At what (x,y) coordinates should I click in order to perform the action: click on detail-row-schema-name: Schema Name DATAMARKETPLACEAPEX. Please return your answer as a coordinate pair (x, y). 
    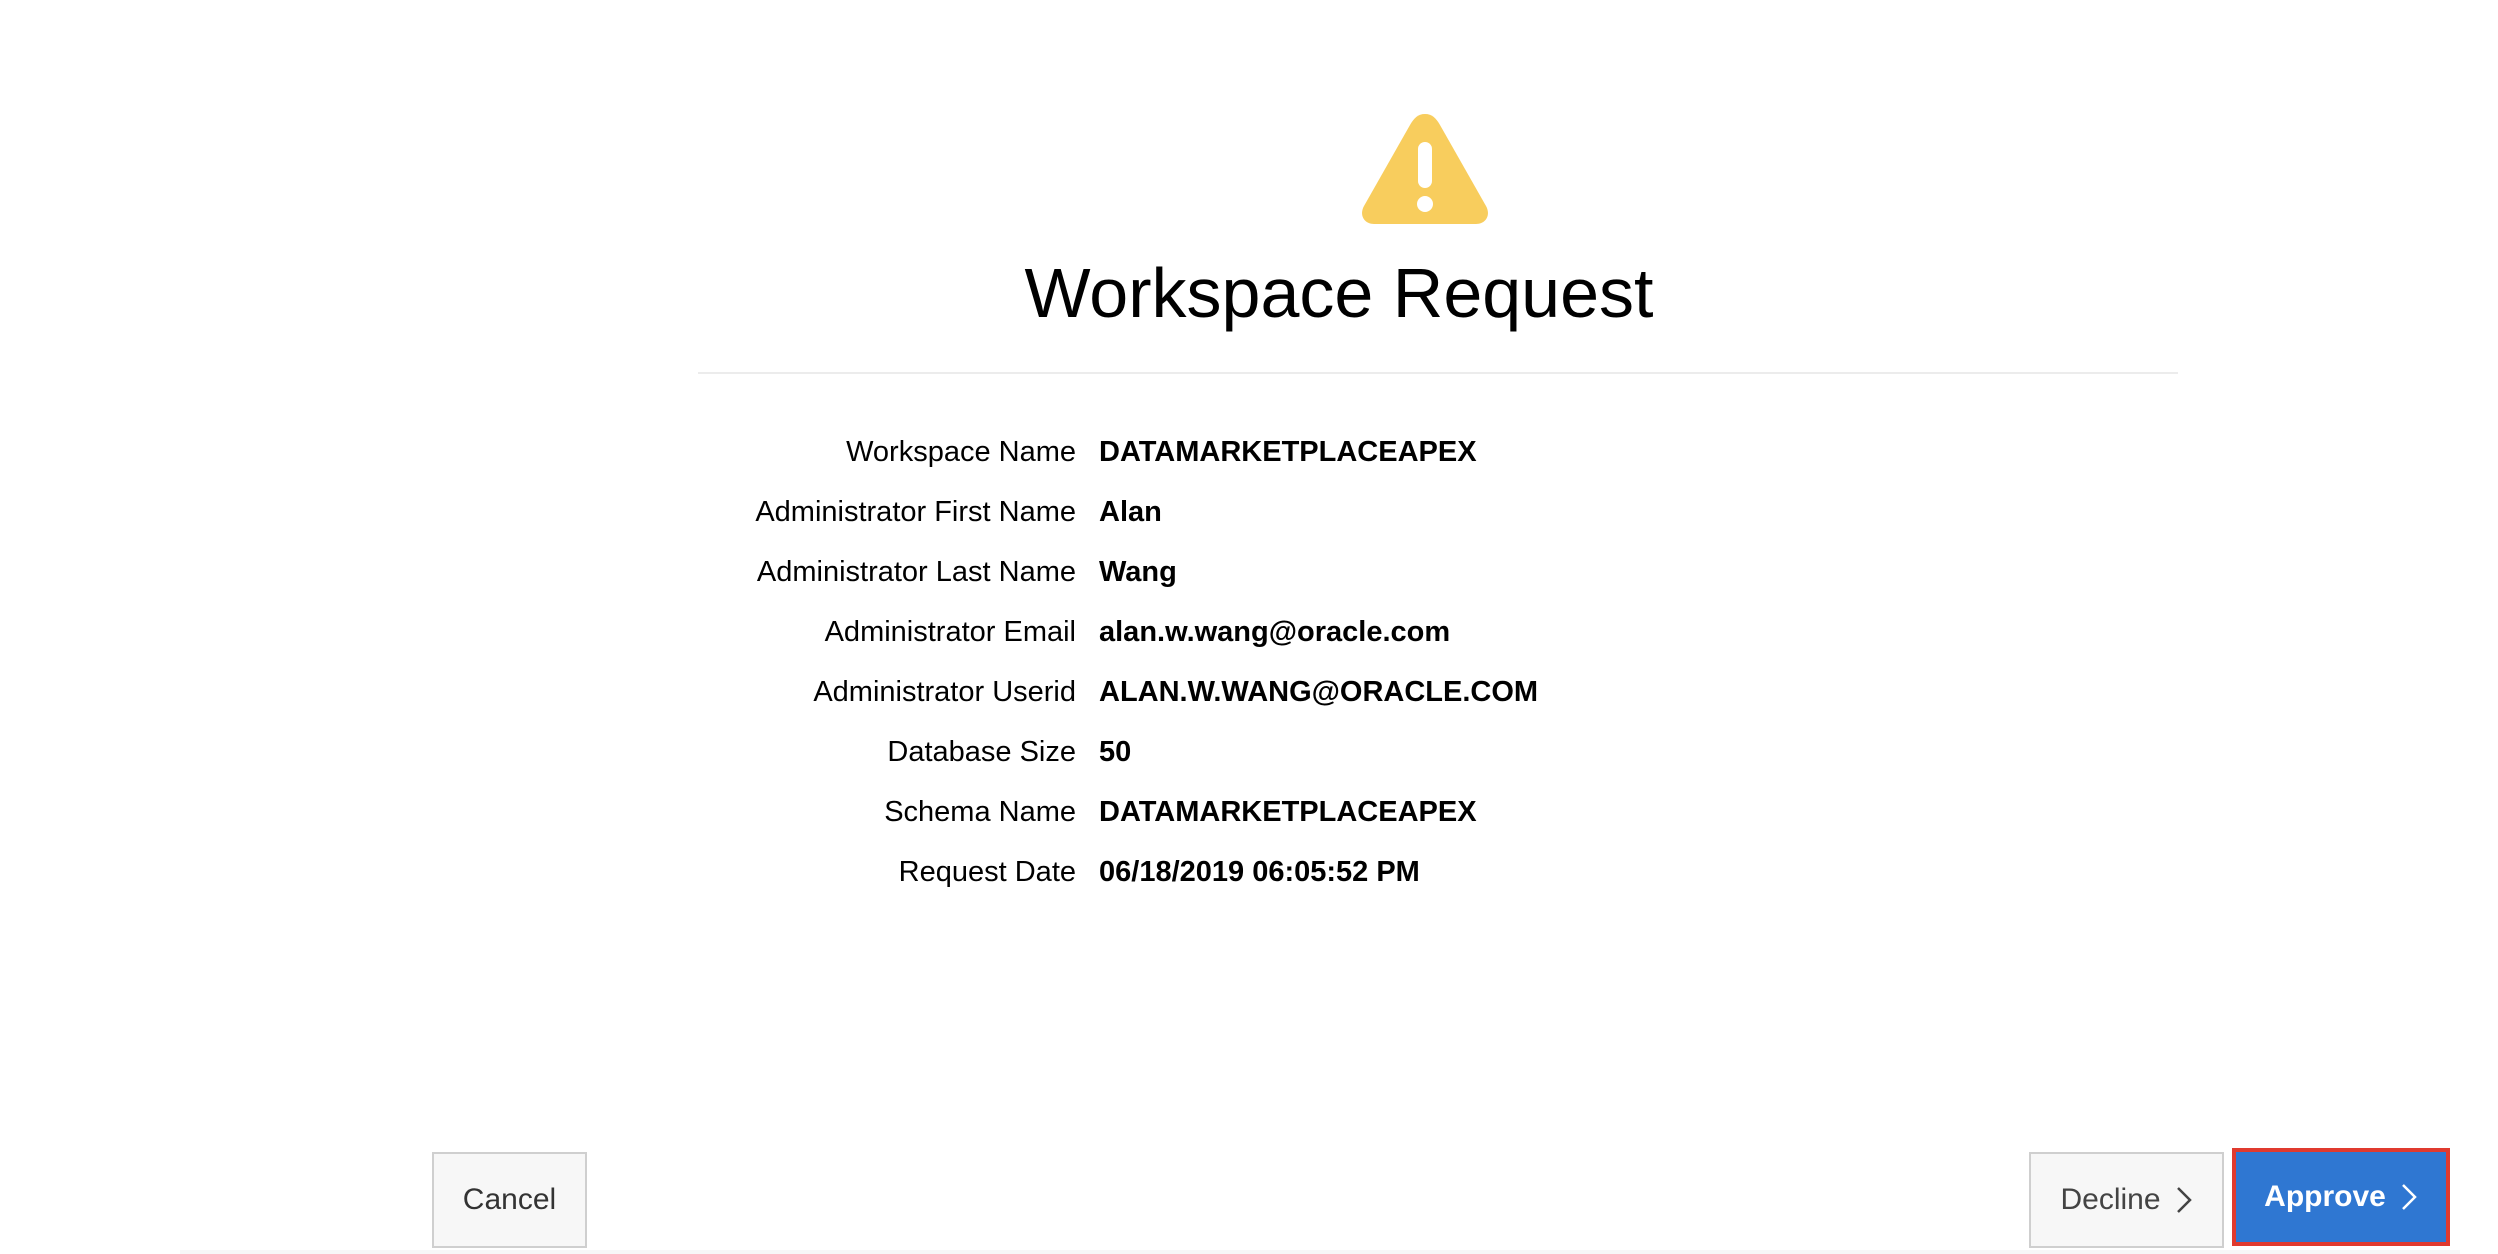
    Looking at the image, I should click on (1249, 812).